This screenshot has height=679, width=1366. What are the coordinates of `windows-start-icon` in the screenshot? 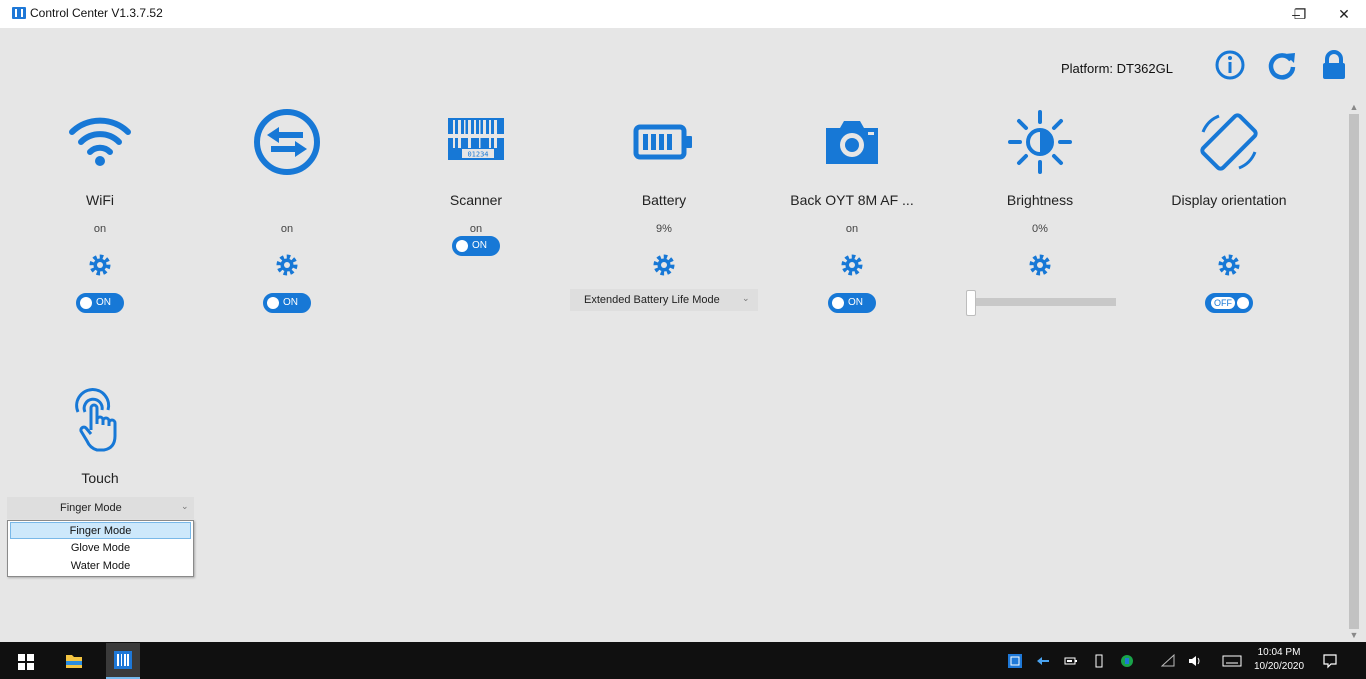 It's located at (26, 662).